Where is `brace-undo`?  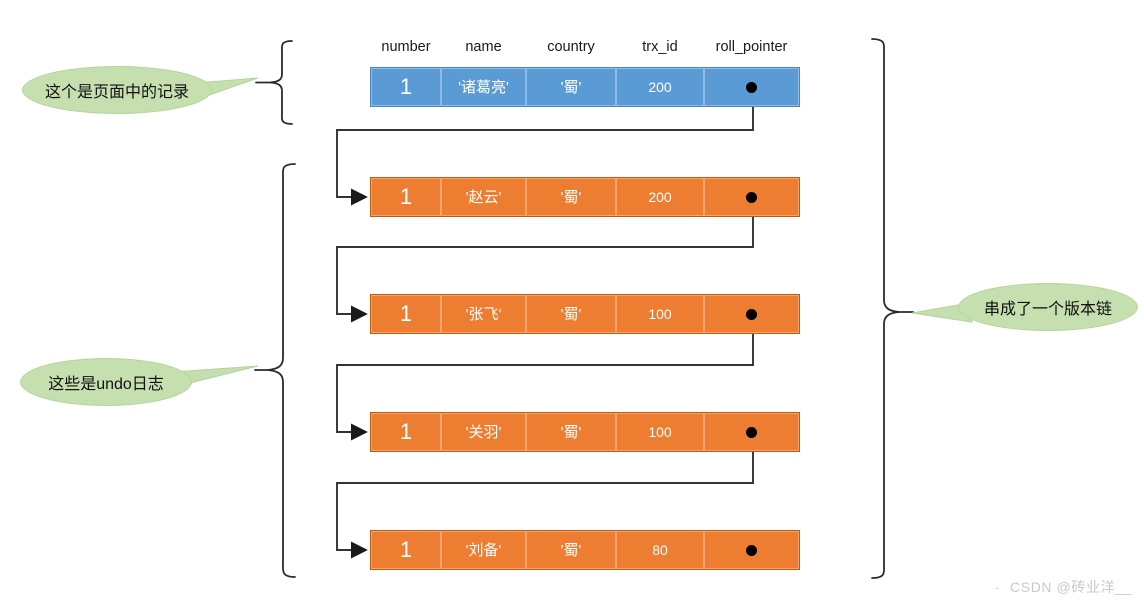
brace-undo is located at coordinates (275, 370).